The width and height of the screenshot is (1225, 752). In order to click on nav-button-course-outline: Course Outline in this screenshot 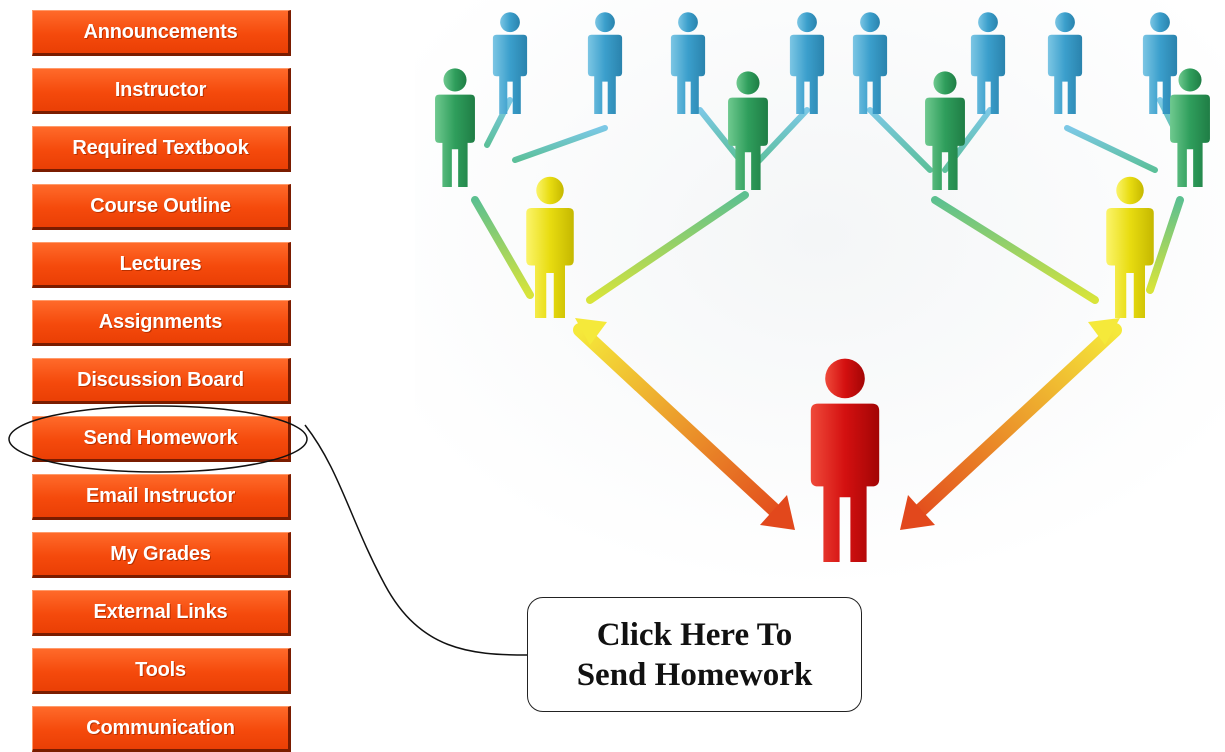, I will do `click(161, 207)`.